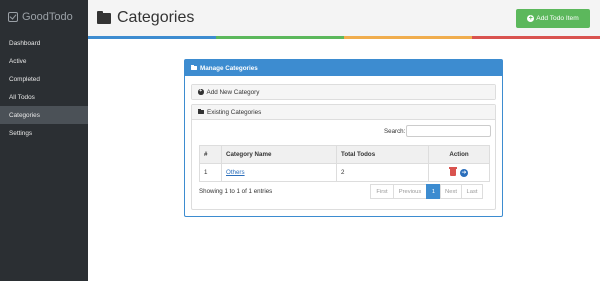 Image resolution: width=600 pixels, height=281 pixels. Describe the element at coordinates (234, 112) in the screenshot. I see `existing-categories-label: Existing Categories` at that location.